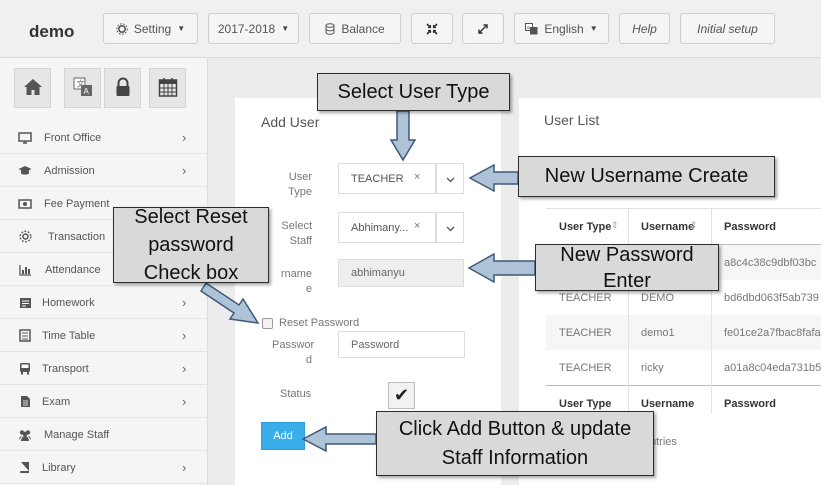 The image size is (821, 485). I want to click on user-type-select: TEACHER, so click(387, 178).